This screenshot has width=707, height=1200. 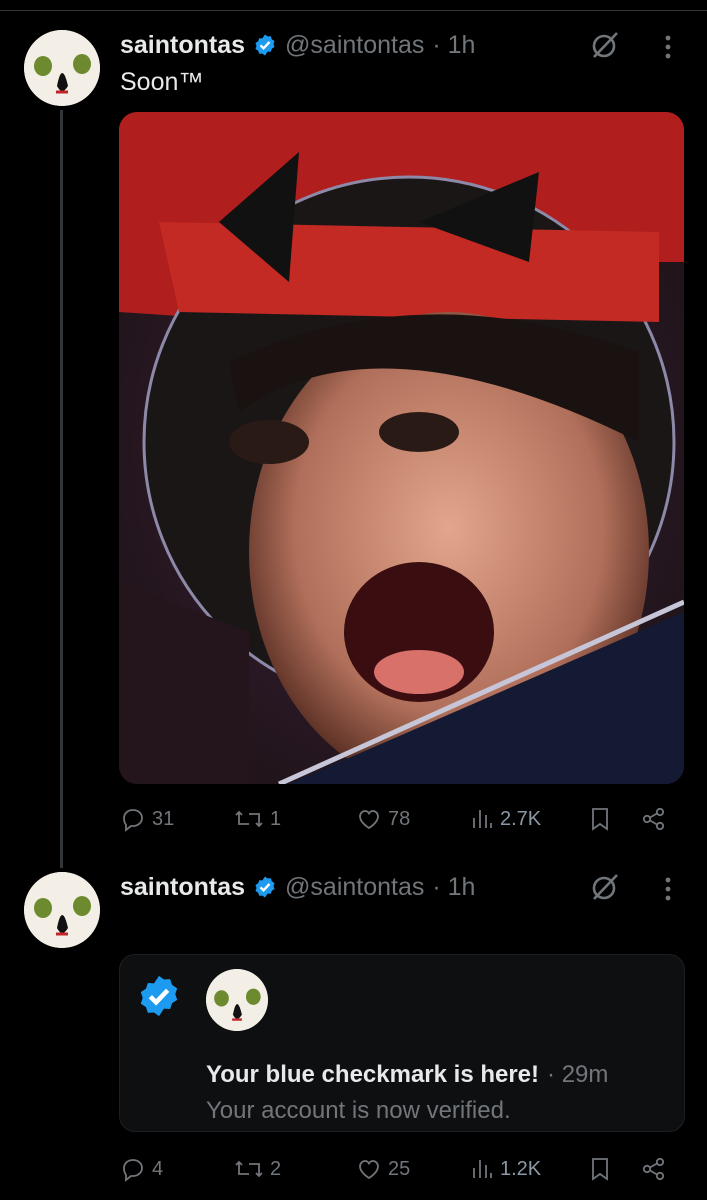 I want to click on card-avatar, so click(x=237, y=1000).